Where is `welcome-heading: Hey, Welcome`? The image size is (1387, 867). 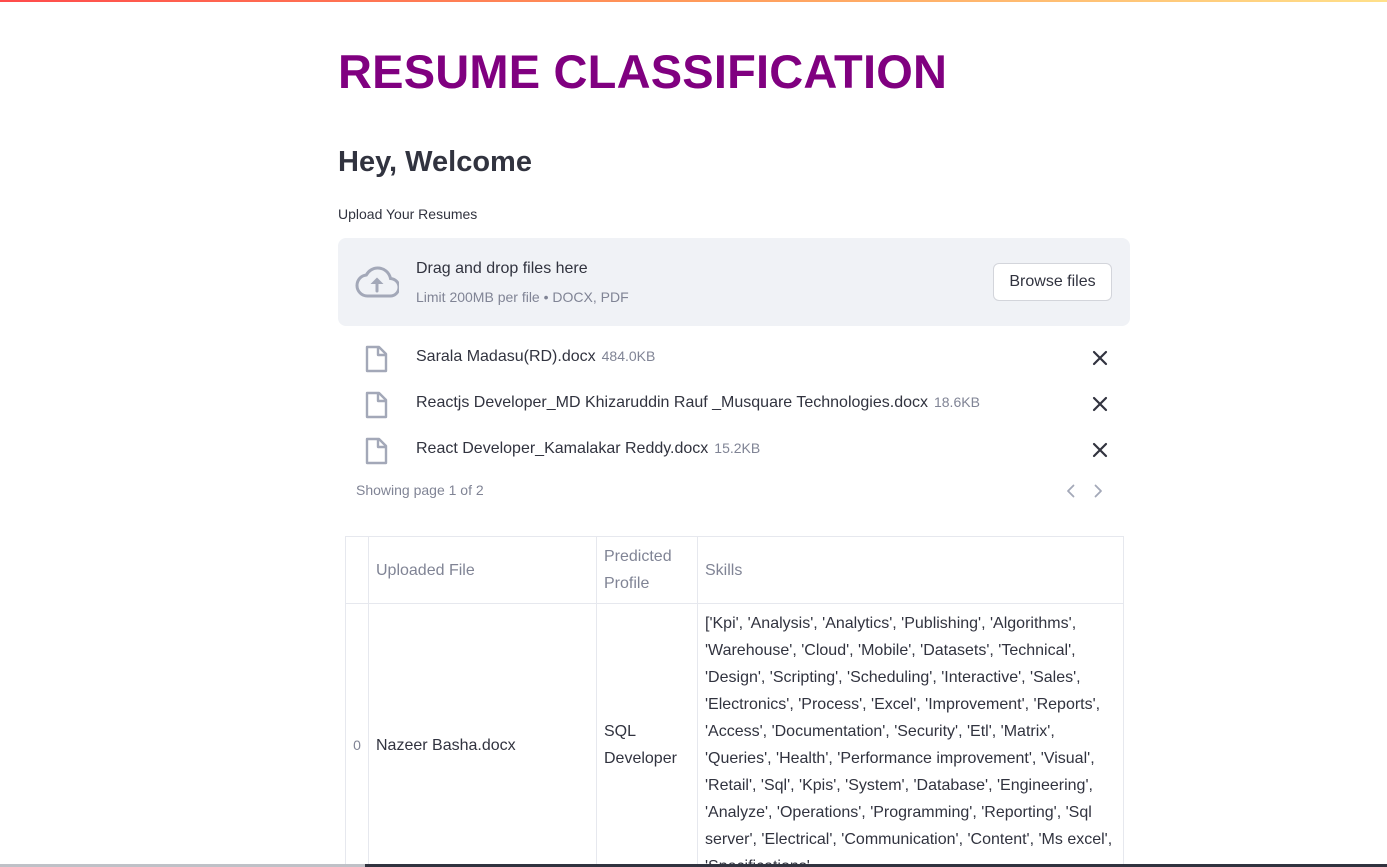 welcome-heading: Hey, Welcome is located at coordinates (435, 162).